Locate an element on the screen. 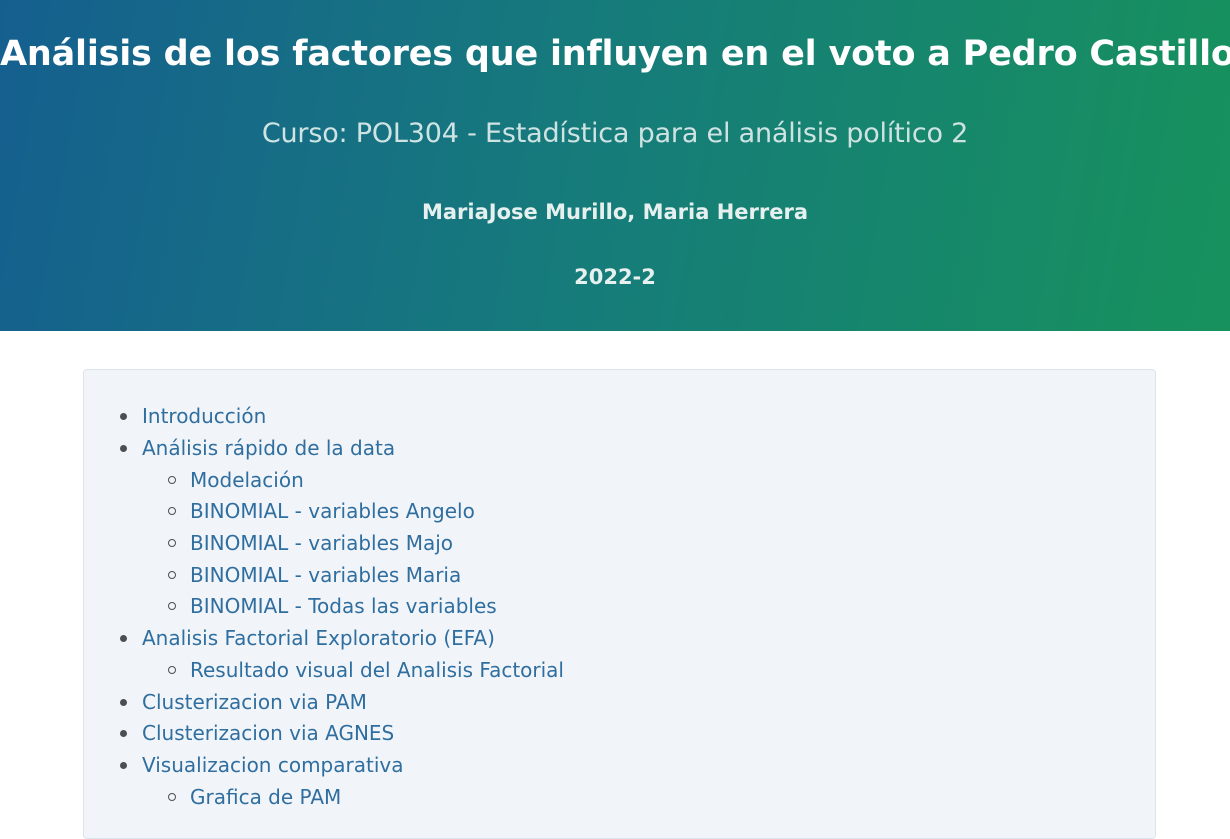 This screenshot has height=839, width=1230. toc-item-binomial-todas: BINOMIAL - Todas las variables is located at coordinates (332, 606).